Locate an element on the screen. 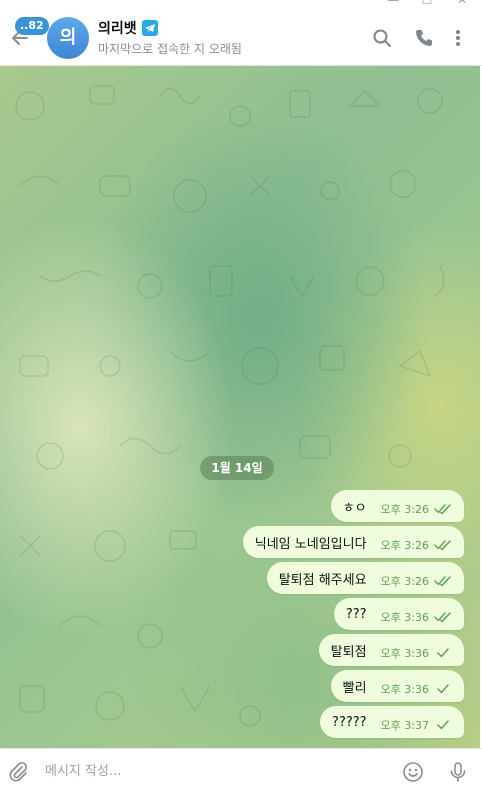 Image resolution: width=482 pixels, height=792 pixels. message-meta: 오후 3:37 is located at coordinates (416, 722).